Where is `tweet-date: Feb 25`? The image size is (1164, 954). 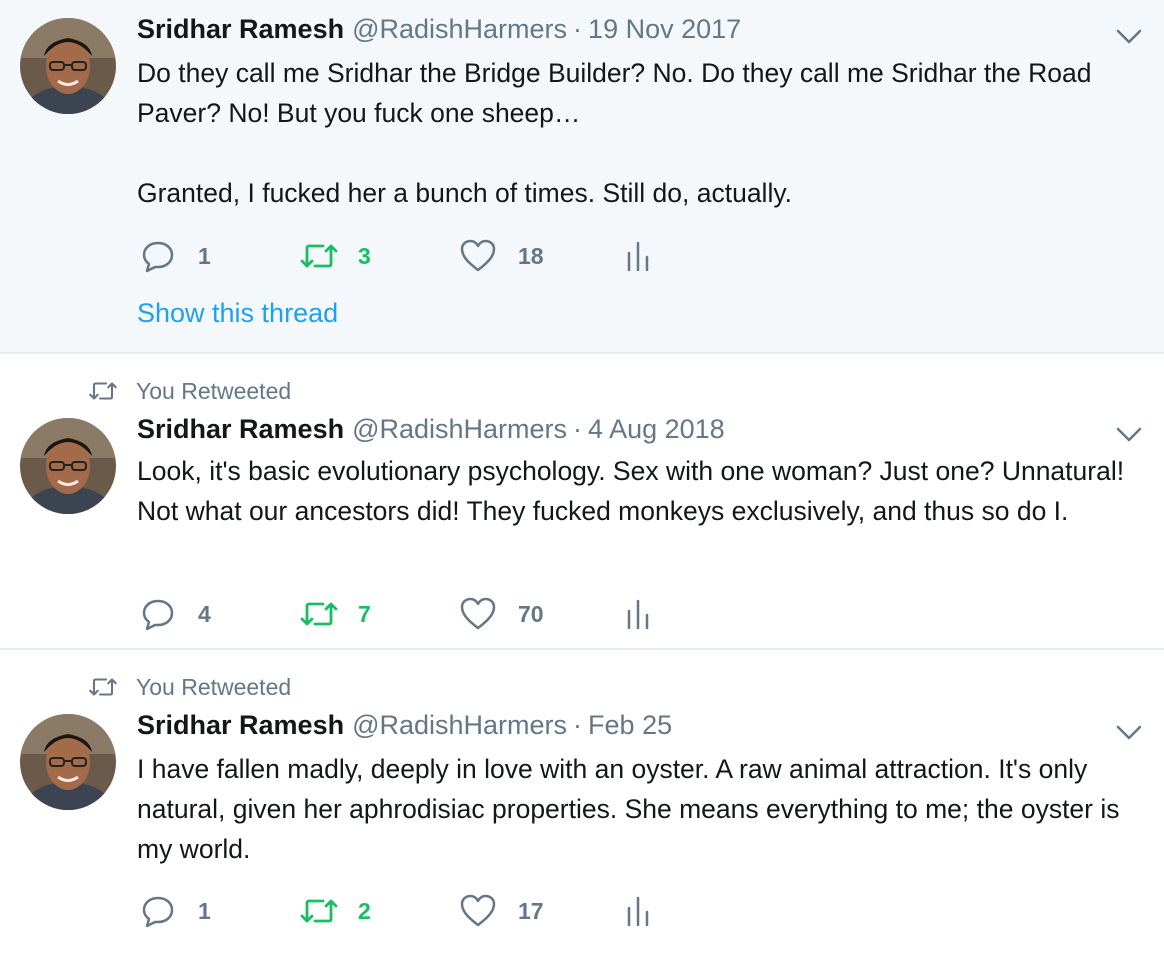
tweet-date: Feb 25 is located at coordinates (630, 725).